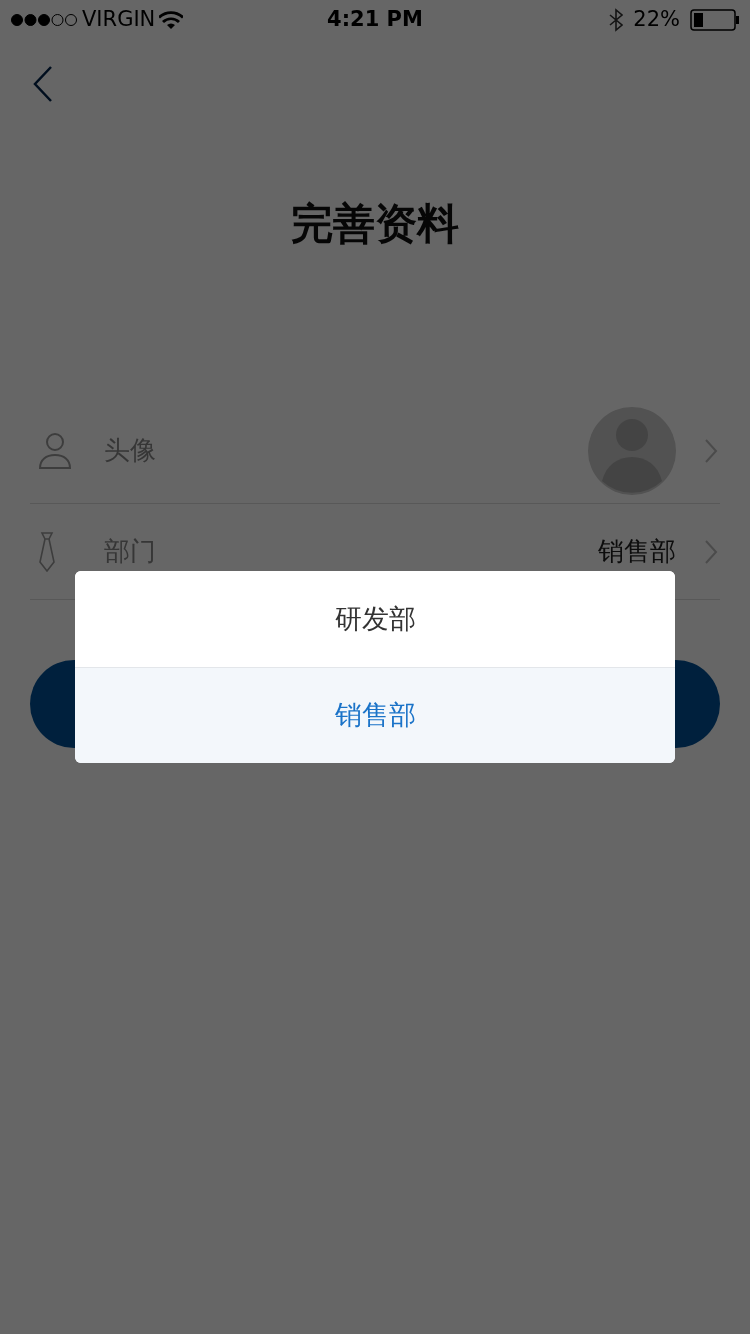  I want to click on signal-icon, so click(44, 20).